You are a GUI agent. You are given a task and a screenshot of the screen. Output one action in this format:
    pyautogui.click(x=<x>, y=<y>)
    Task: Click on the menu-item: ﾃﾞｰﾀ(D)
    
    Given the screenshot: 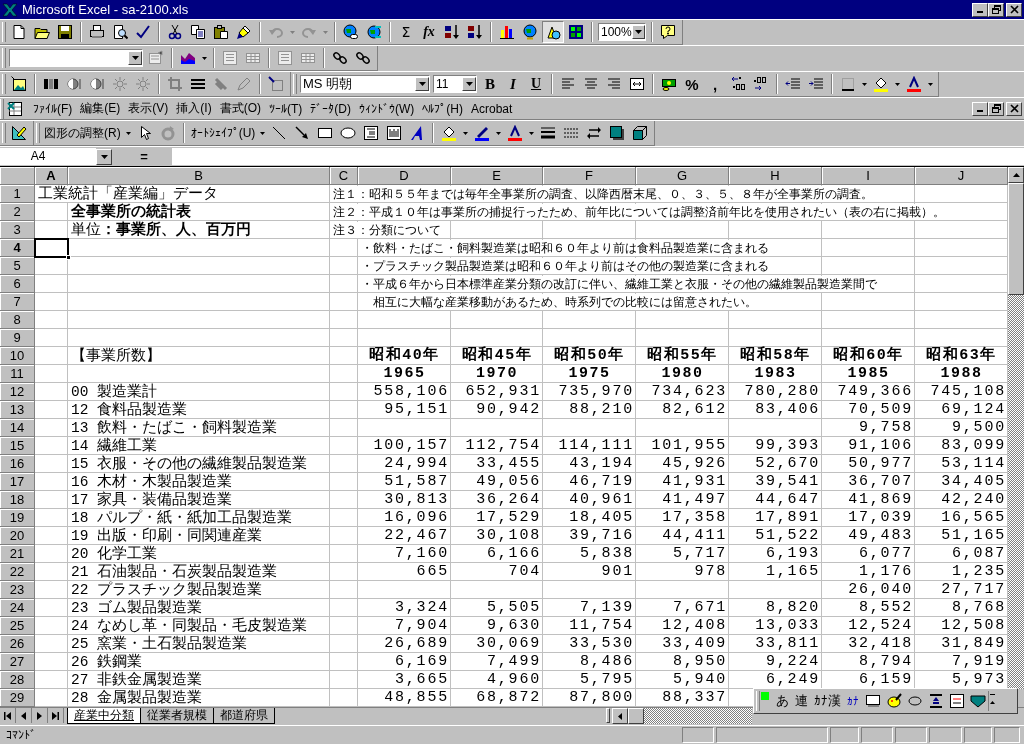 What is the action you would take?
    pyautogui.click(x=330, y=108)
    